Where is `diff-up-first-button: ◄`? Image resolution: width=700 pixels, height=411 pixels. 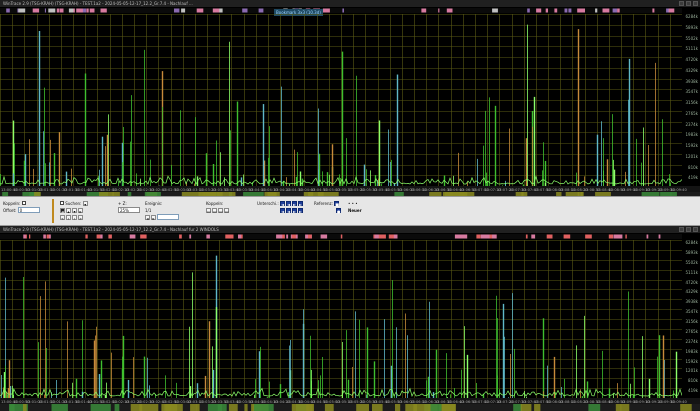
diff-up-first-button: ◄ is located at coordinates (282, 210).